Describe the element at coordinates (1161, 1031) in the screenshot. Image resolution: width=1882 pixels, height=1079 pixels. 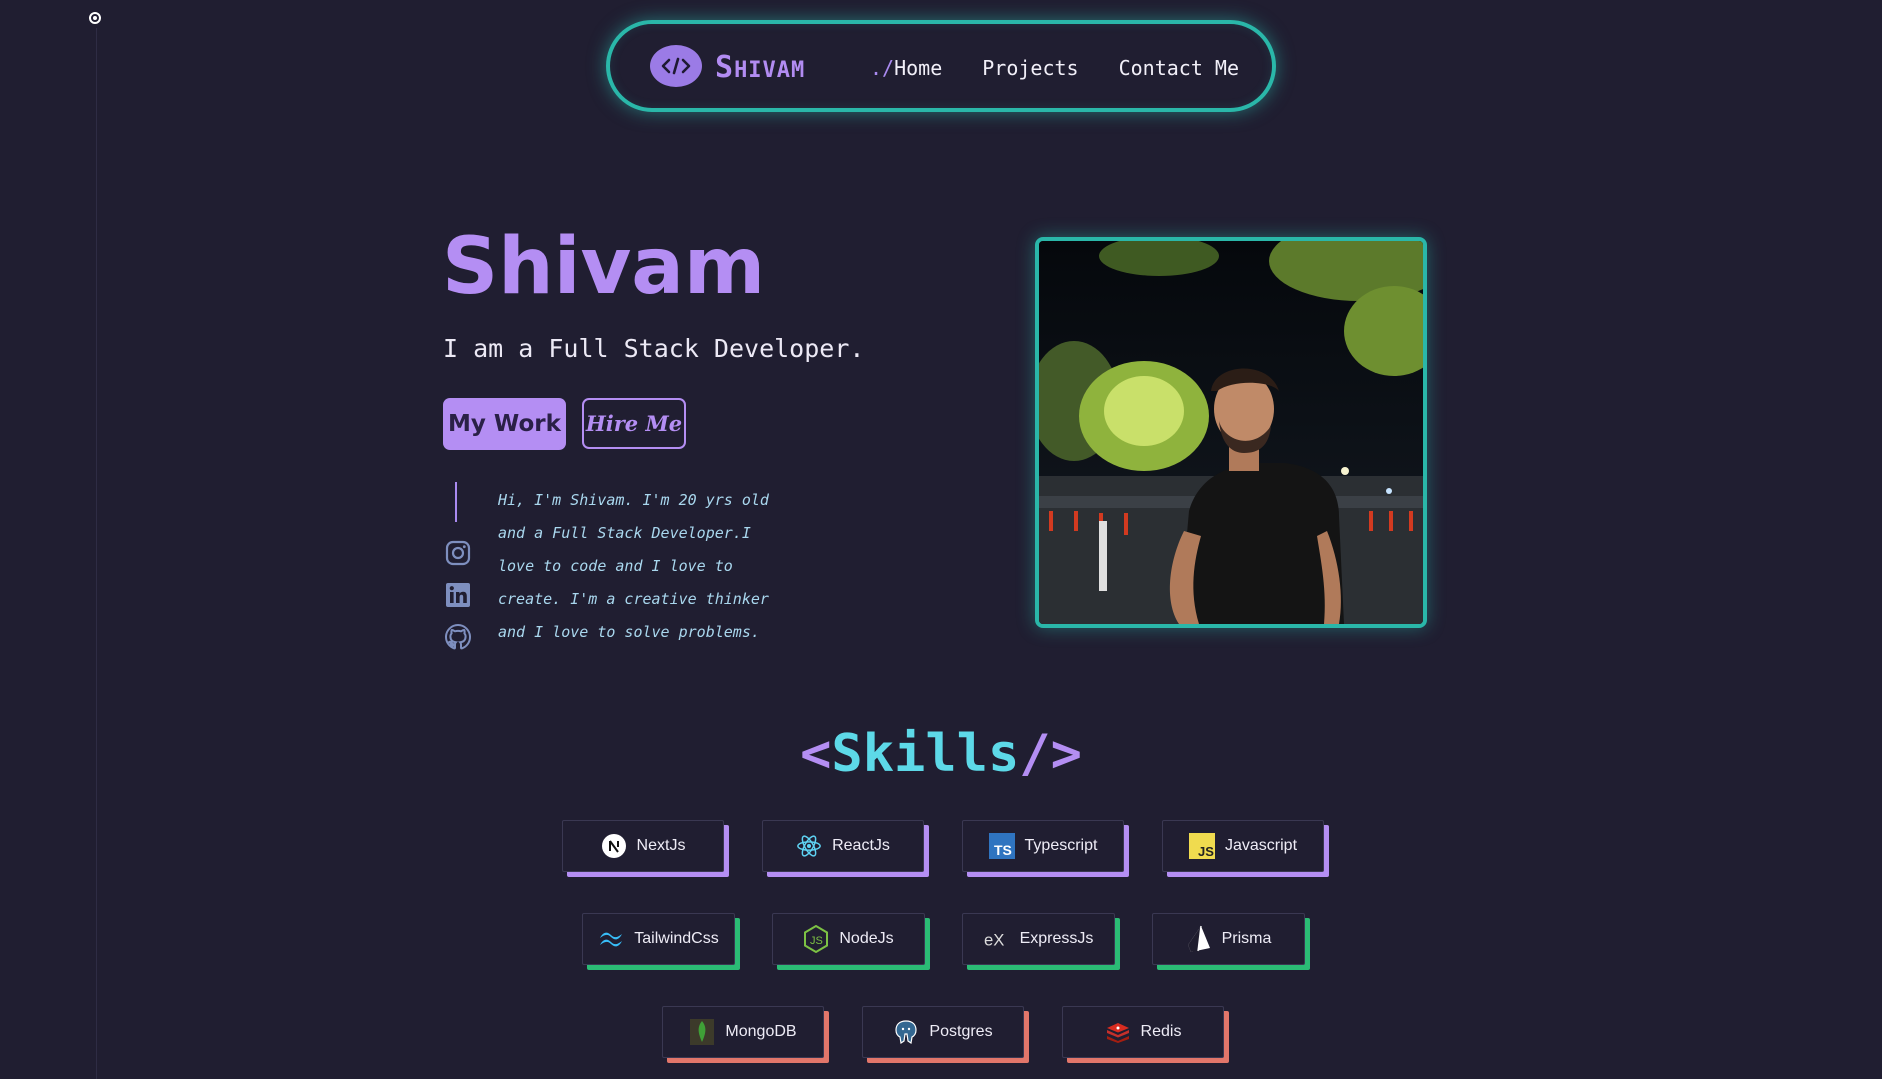
I see `skill-label: Redis` at that location.